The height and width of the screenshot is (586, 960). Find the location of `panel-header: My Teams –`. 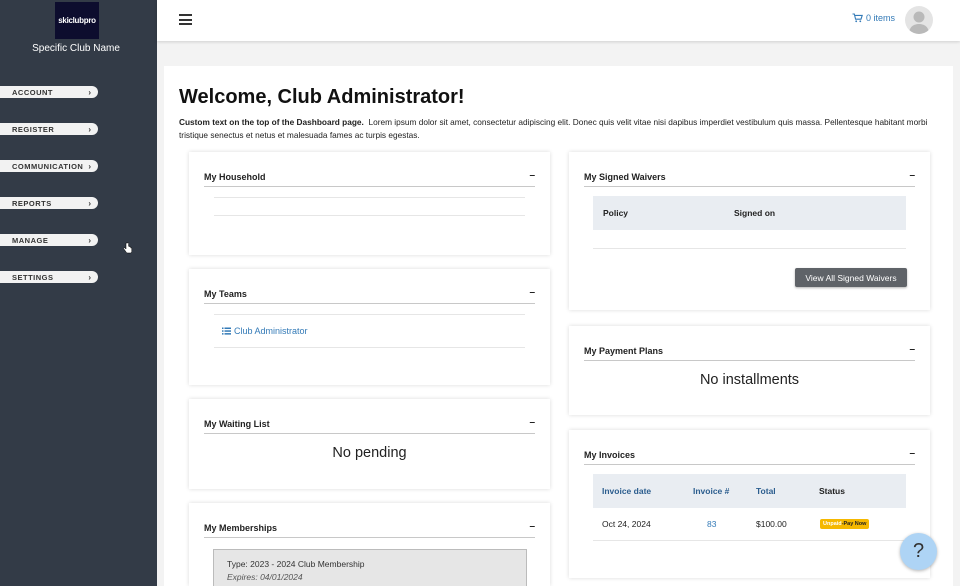

panel-header: My Teams – is located at coordinates (369, 296).